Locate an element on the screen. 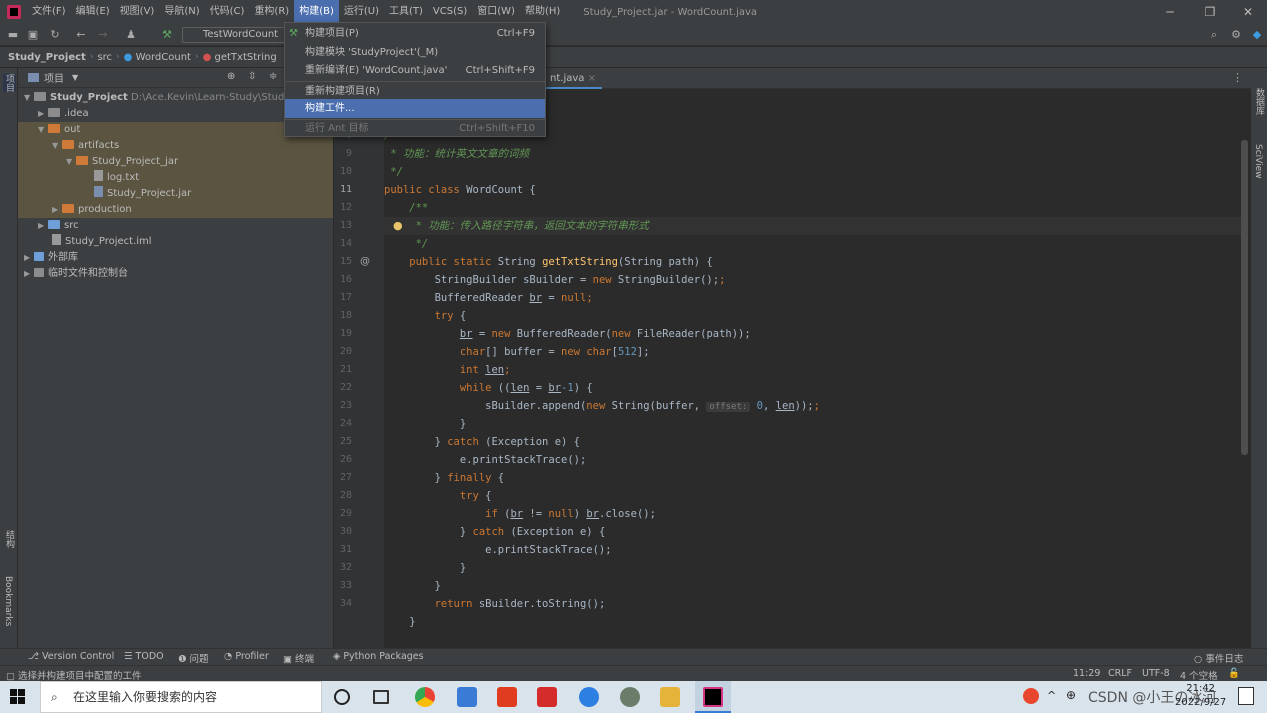 Image resolution: width=1267 pixels, height=713 pixels. breadcrumb-method: ● getTxtString is located at coordinates (240, 57).